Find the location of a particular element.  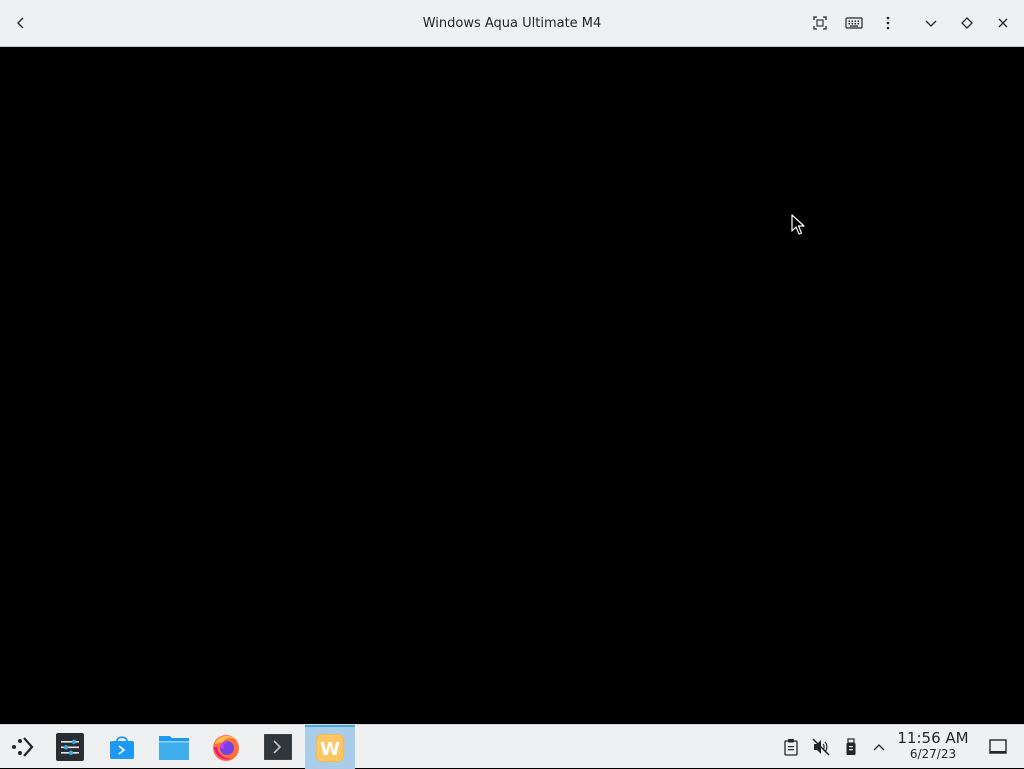

digital-clock: 11:56 AM 6/27/23 is located at coordinates (933, 745).